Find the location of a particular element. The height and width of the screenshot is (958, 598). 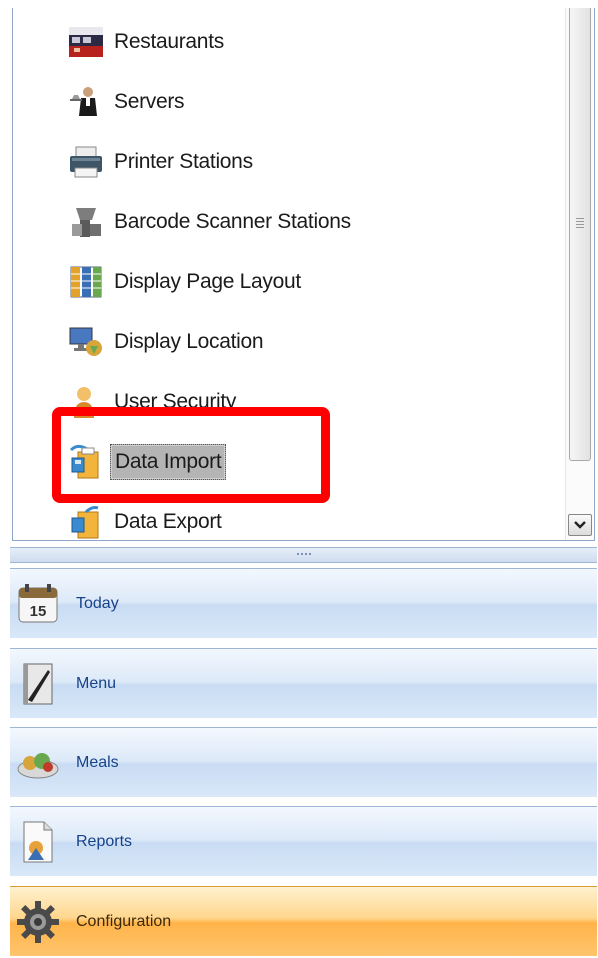

printer-icon is located at coordinates (86, 162).